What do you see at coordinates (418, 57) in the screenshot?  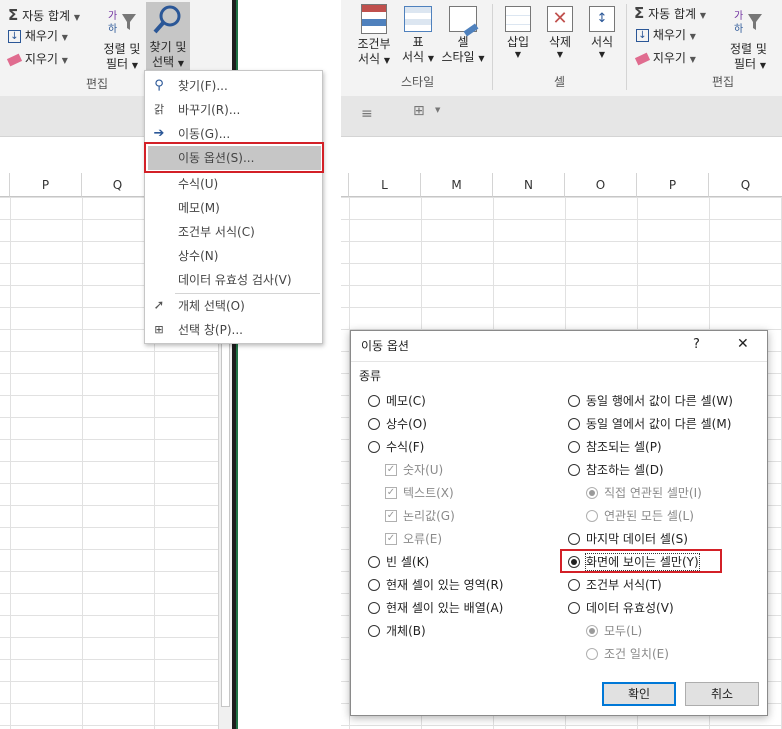 I see `format-as-table-label-2: 서식 ▼` at bounding box center [418, 57].